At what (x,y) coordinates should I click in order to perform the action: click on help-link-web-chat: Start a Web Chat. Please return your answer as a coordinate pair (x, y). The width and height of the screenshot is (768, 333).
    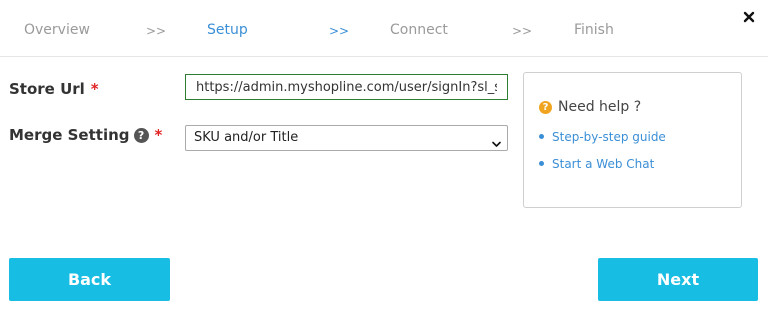
    Looking at the image, I should click on (596, 164).